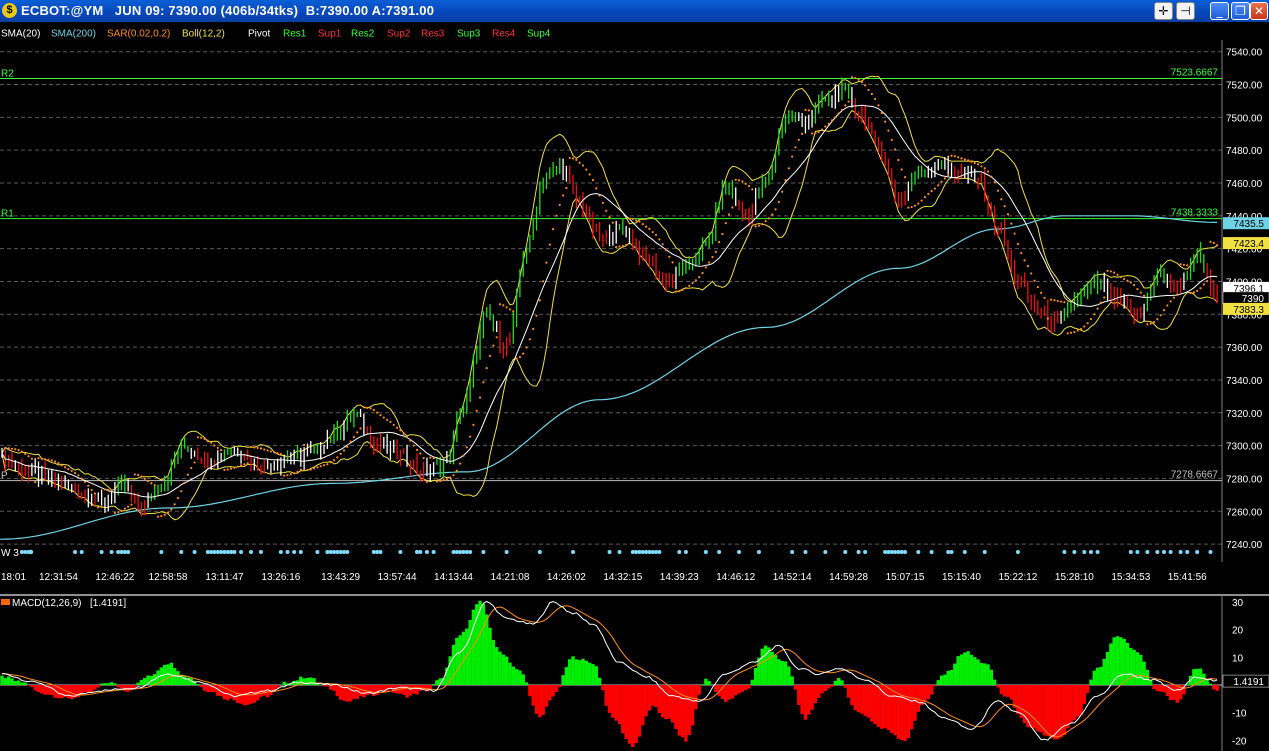 This screenshot has width=1269, height=751. I want to click on pin-button: ⊣, so click(1185, 11).